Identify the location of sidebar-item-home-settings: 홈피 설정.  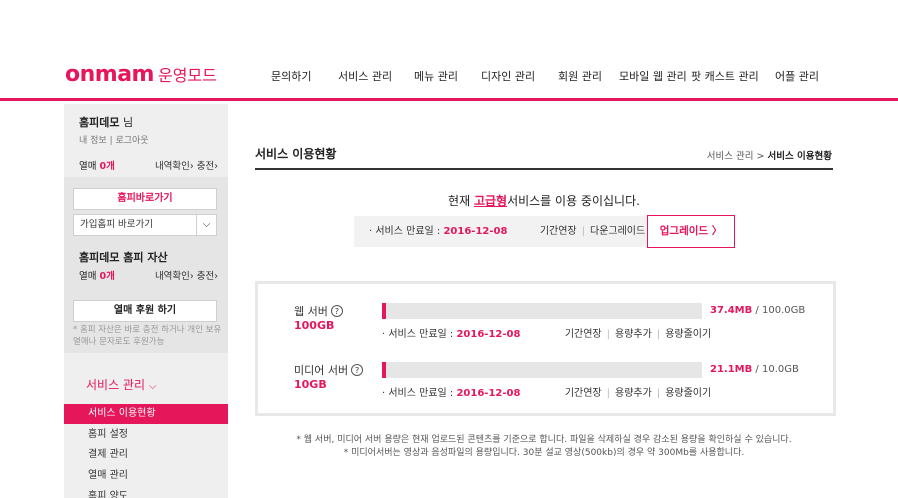
(146, 435).